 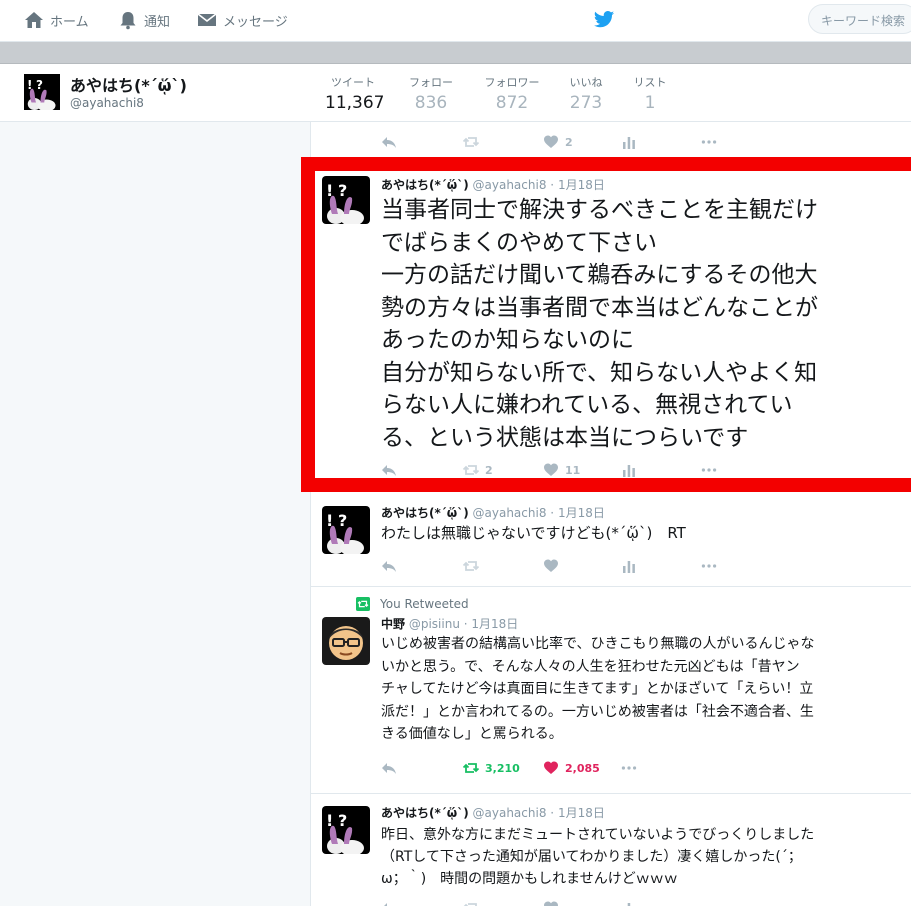 I want to click on stat-label: いいね, so click(x=586, y=82).